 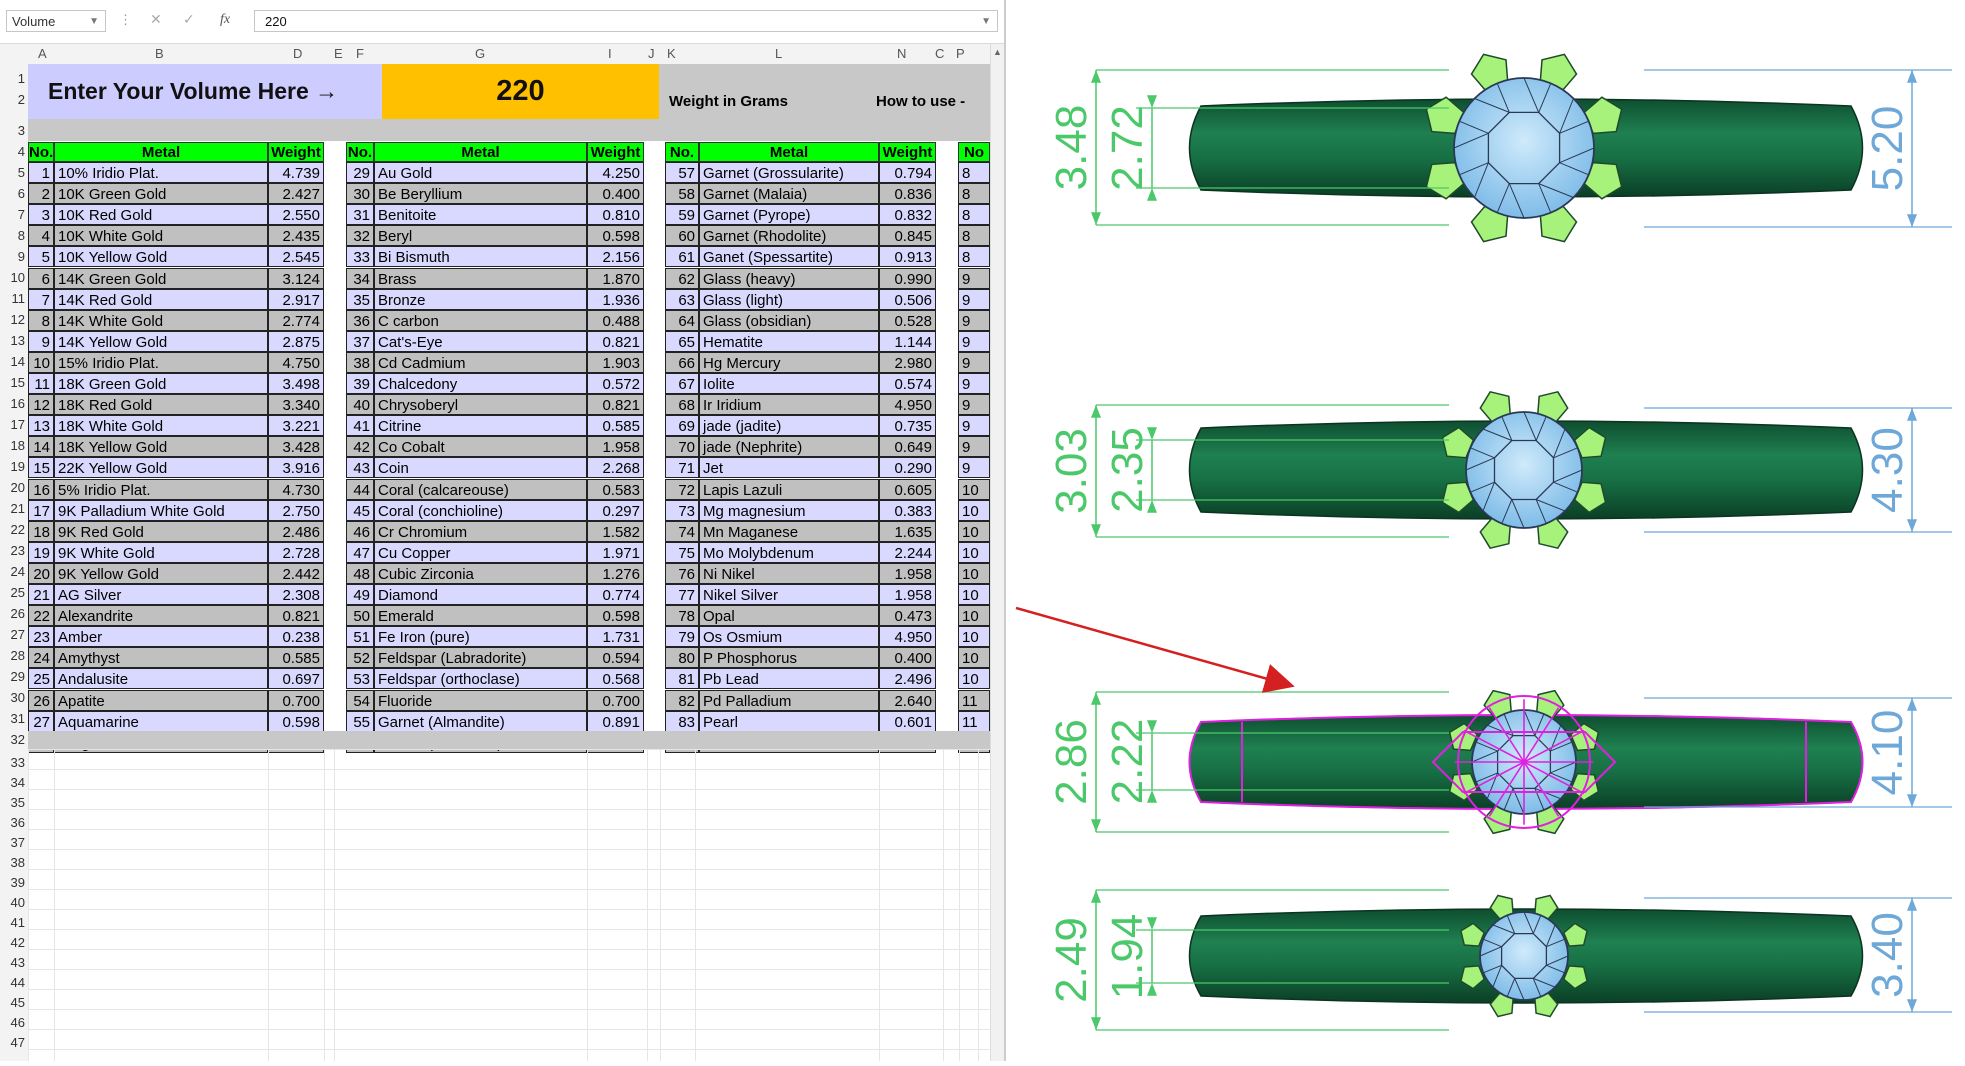 I want to click on row-number: 27, so click(x=12, y=634).